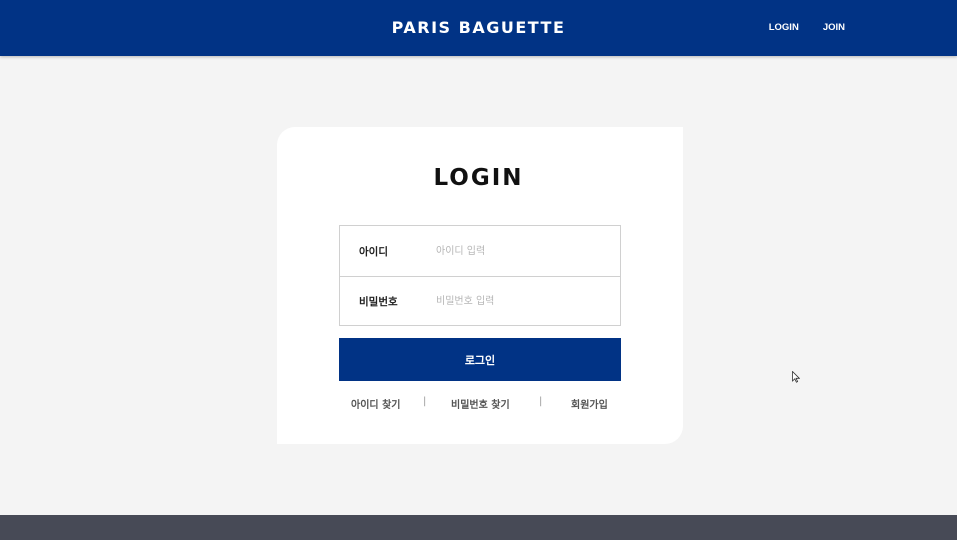  I want to click on page-footer, so click(478, 527).